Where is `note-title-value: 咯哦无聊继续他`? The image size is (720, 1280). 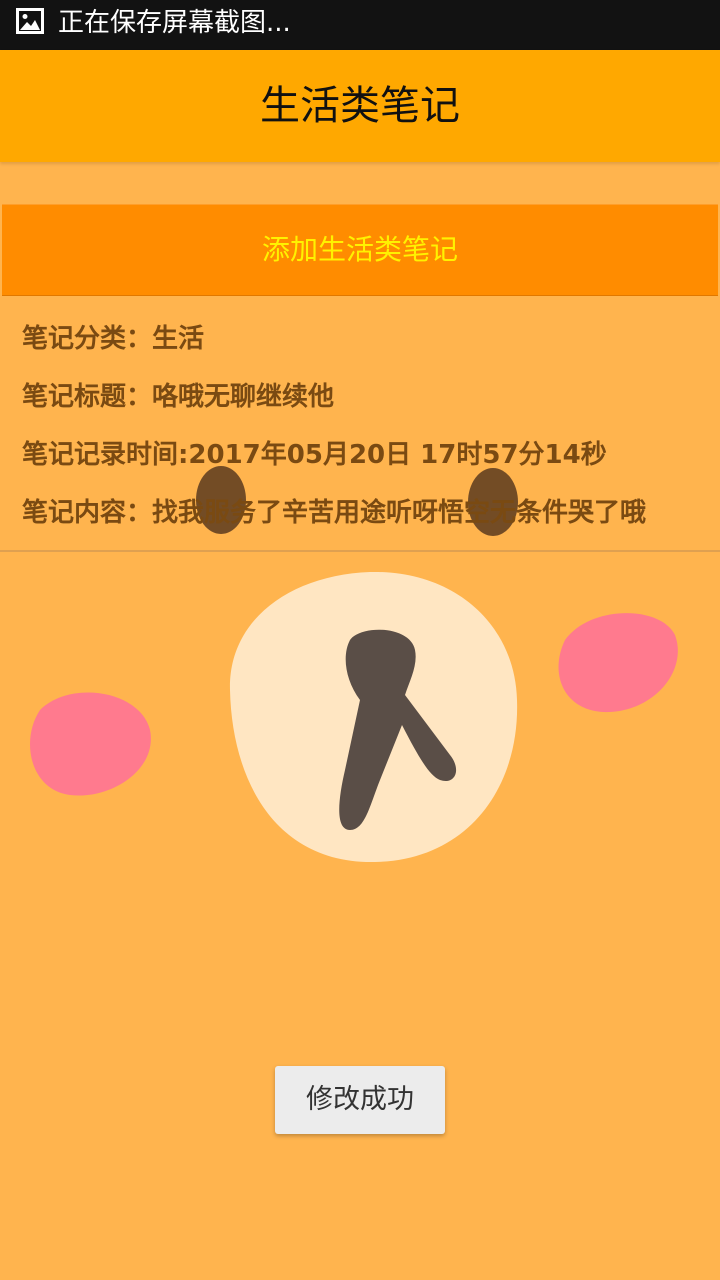
note-title-value: 咯哦无聊继续他 is located at coordinates (243, 397).